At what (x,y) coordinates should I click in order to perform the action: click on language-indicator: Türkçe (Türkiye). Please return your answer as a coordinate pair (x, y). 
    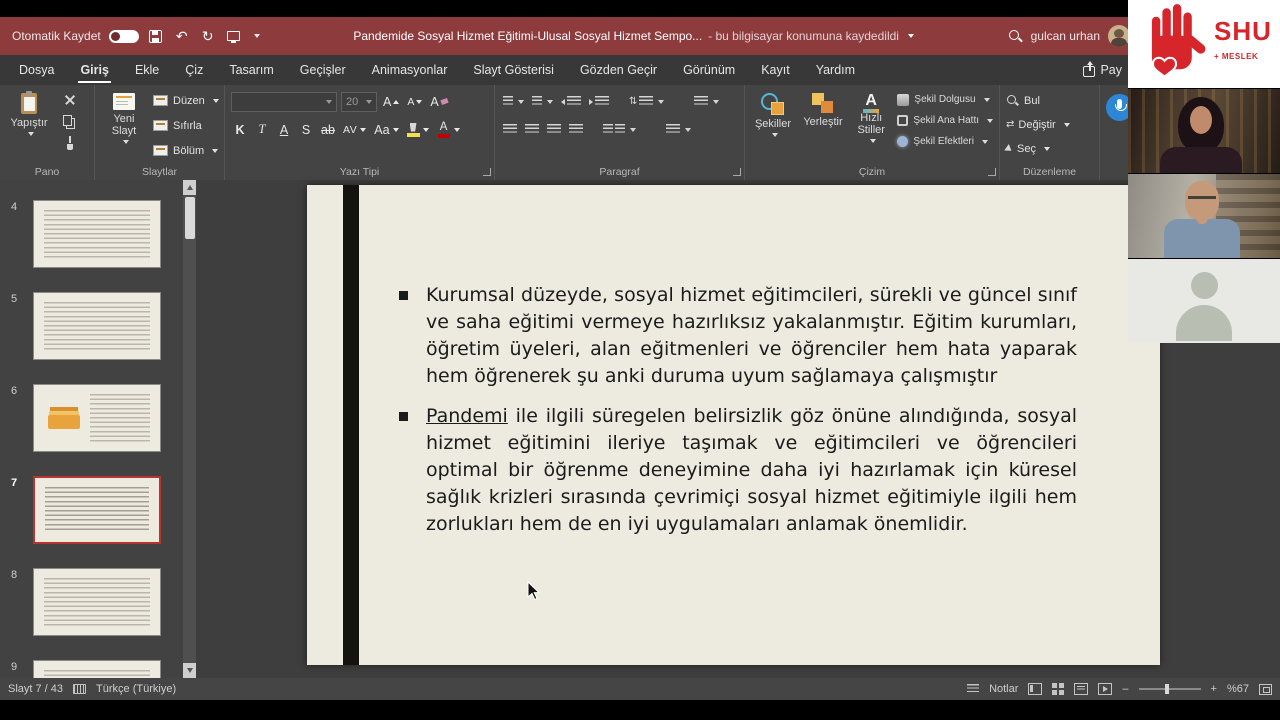
    Looking at the image, I should click on (136, 689).